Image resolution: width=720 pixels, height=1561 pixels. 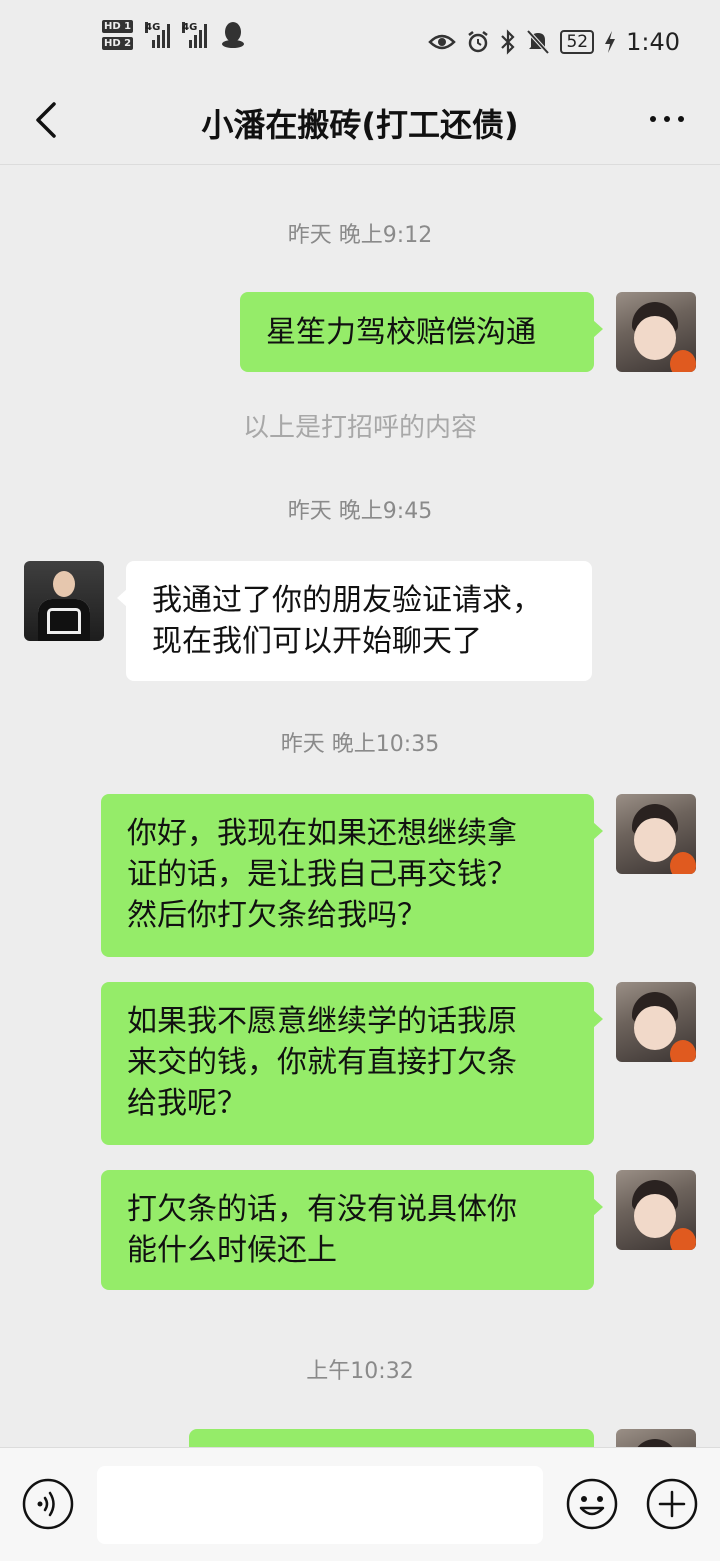 I want to click on message-text: 如果我不愿意继续学的话我原 来交的钱，你就有直接打欠条 给我呢？, so click(x=322, y=1062).